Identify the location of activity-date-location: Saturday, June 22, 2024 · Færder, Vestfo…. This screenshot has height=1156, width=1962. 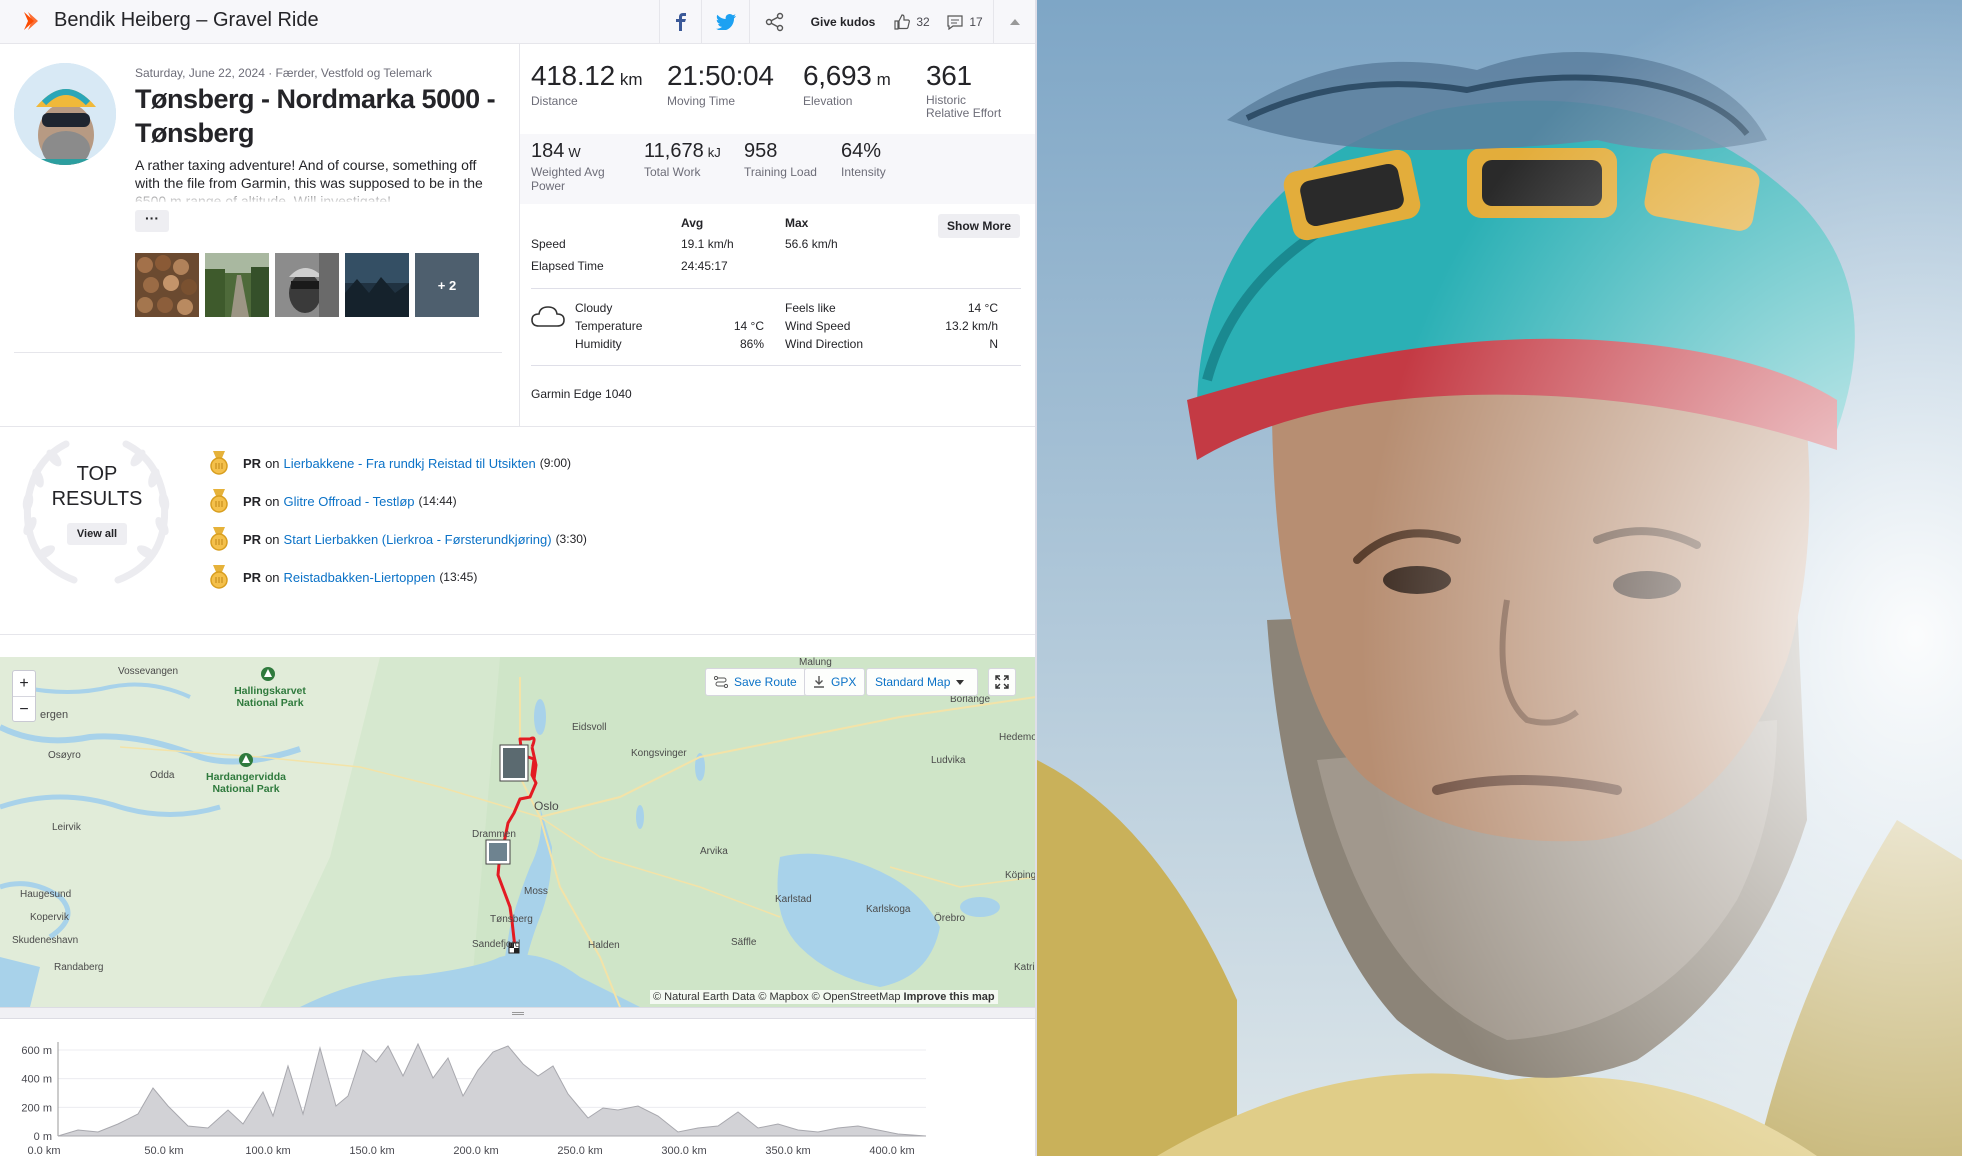
(284, 73).